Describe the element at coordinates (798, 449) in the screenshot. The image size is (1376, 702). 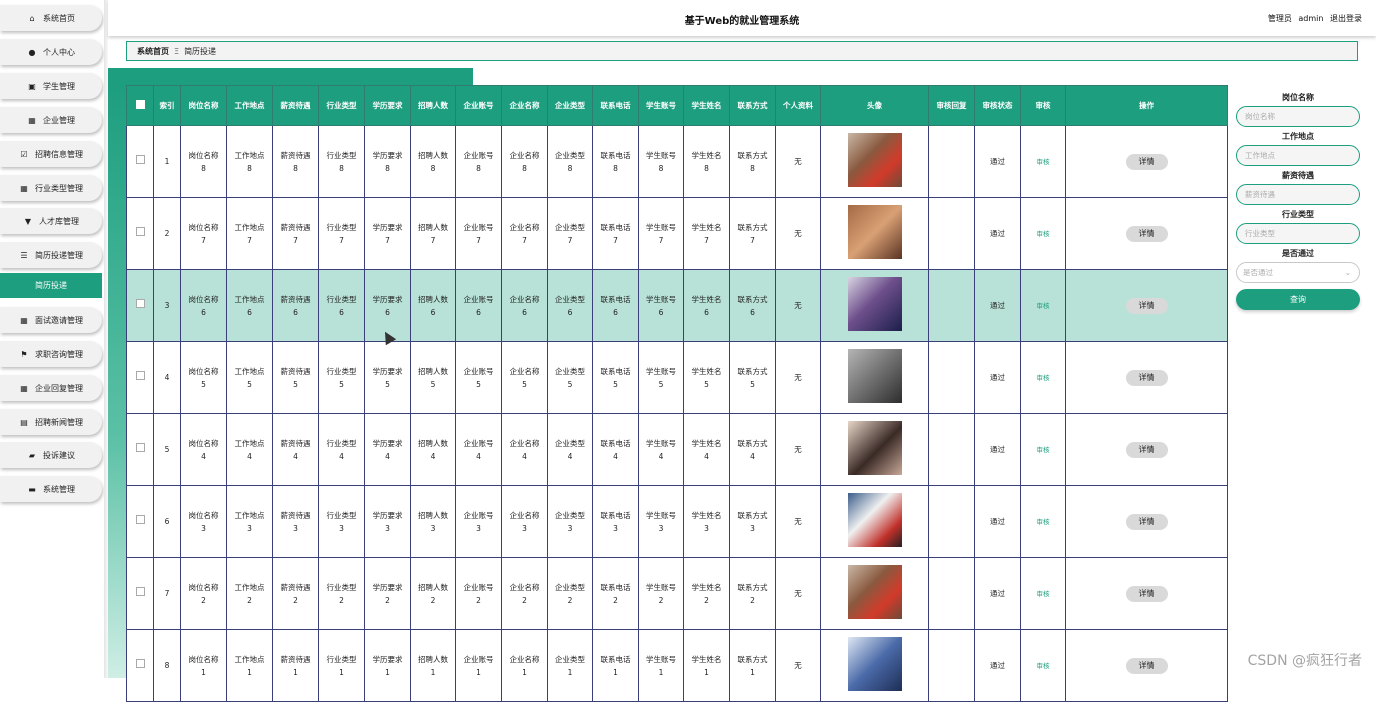
I see `resume-value: 无` at that location.